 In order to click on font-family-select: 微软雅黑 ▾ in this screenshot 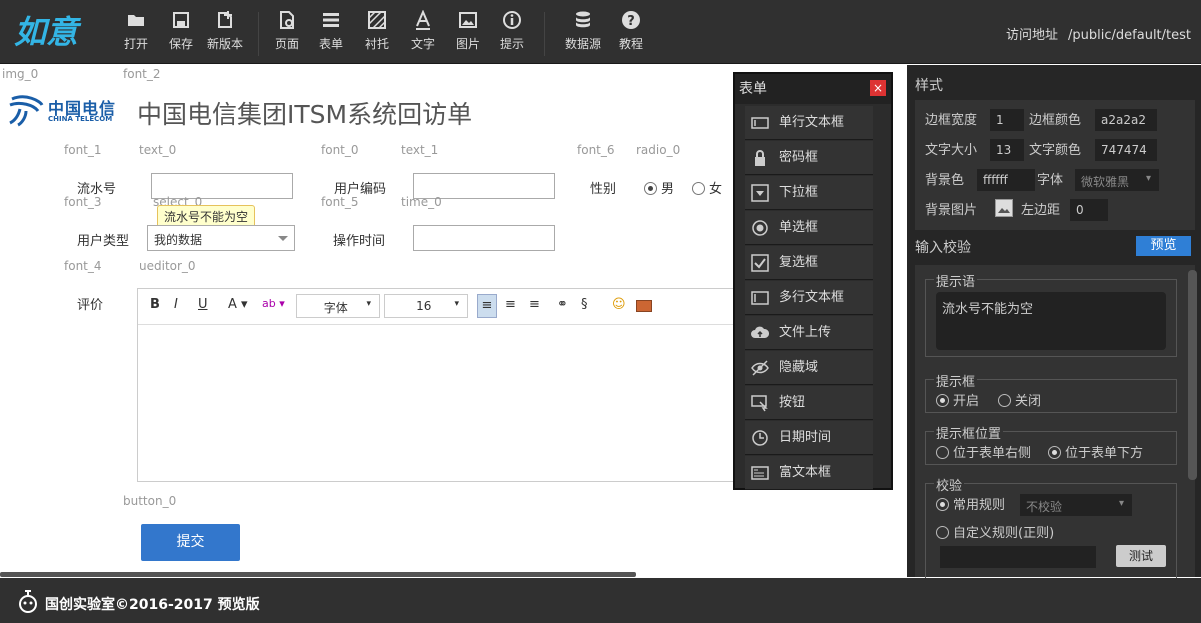, I will do `click(1117, 180)`.